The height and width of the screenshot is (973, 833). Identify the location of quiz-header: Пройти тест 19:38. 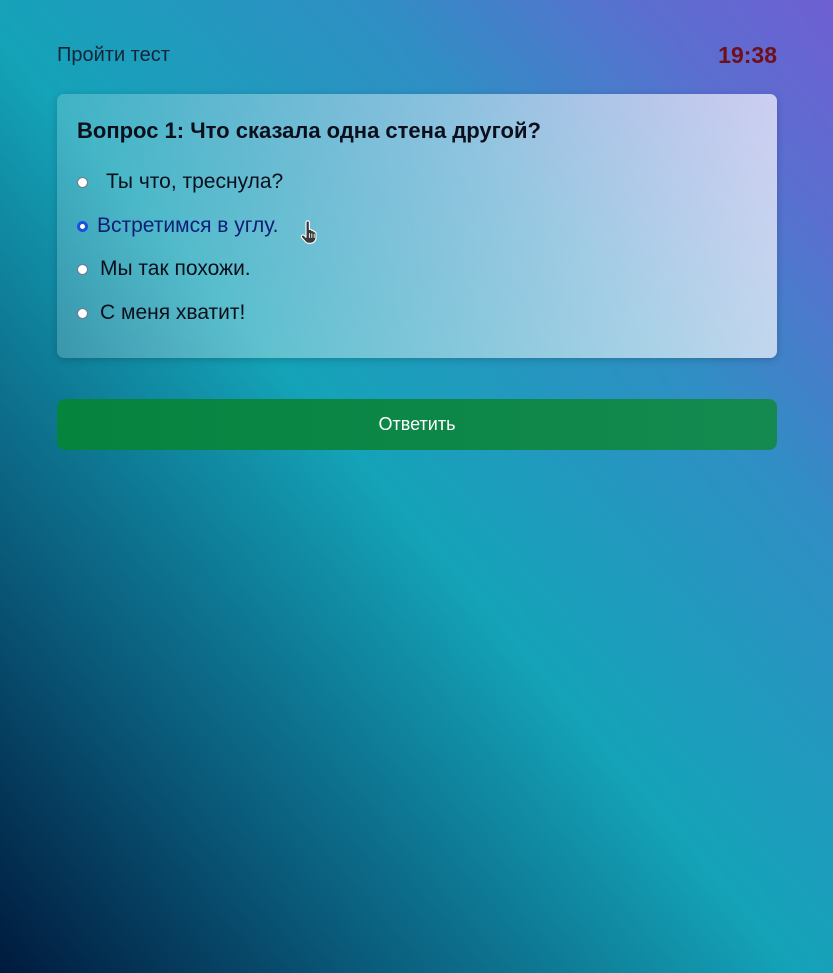
(417, 56).